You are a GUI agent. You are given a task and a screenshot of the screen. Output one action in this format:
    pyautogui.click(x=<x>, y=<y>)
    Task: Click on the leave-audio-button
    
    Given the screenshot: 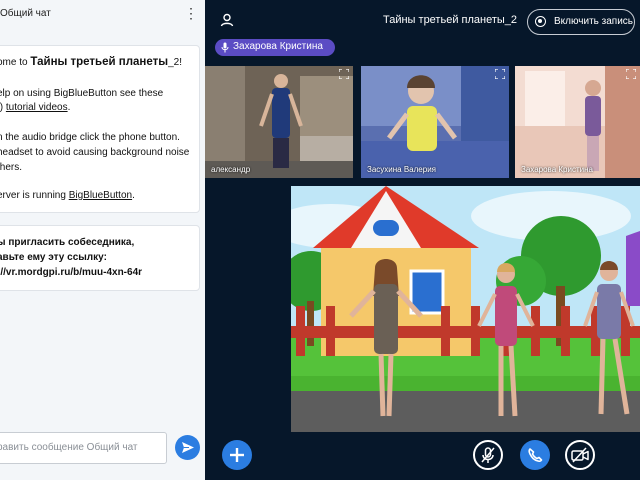 What is the action you would take?
    pyautogui.click(x=535, y=455)
    